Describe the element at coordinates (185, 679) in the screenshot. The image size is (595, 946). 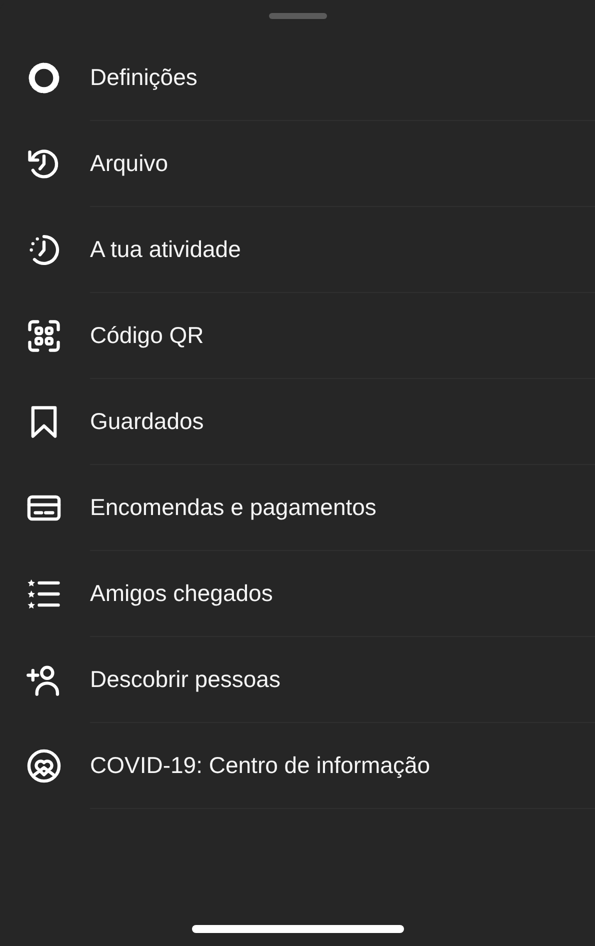
I see `menu-item-label: Descobrir pessoas` at that location.